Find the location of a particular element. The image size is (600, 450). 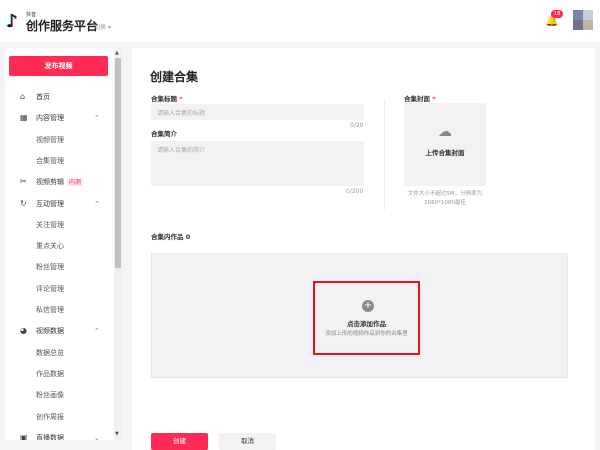

sidebar-scrollbar: ▲ ▼ is located at coordinates (118, 244).